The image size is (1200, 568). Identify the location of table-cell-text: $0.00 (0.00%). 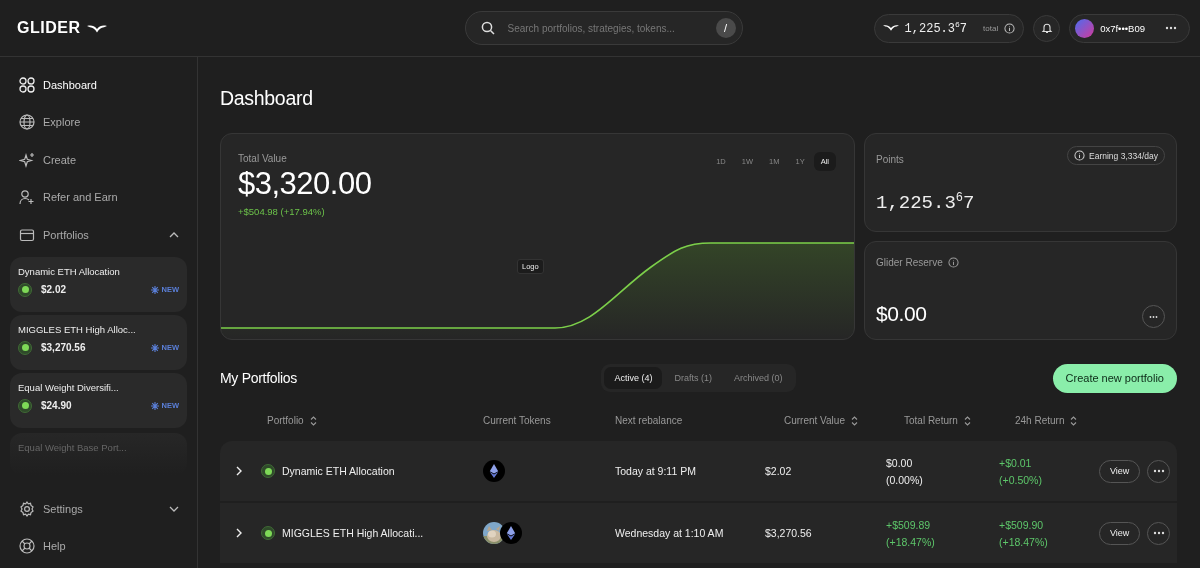
(905, 471).